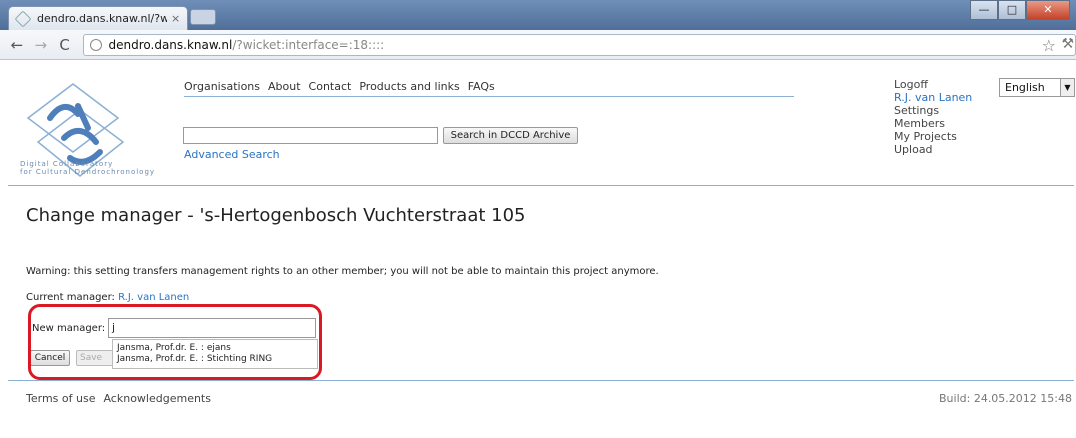 The width and height of the screenshot is (1076, 438). I want to click on footer-links: Terms of use Acknowledgements, so click(118, 398).